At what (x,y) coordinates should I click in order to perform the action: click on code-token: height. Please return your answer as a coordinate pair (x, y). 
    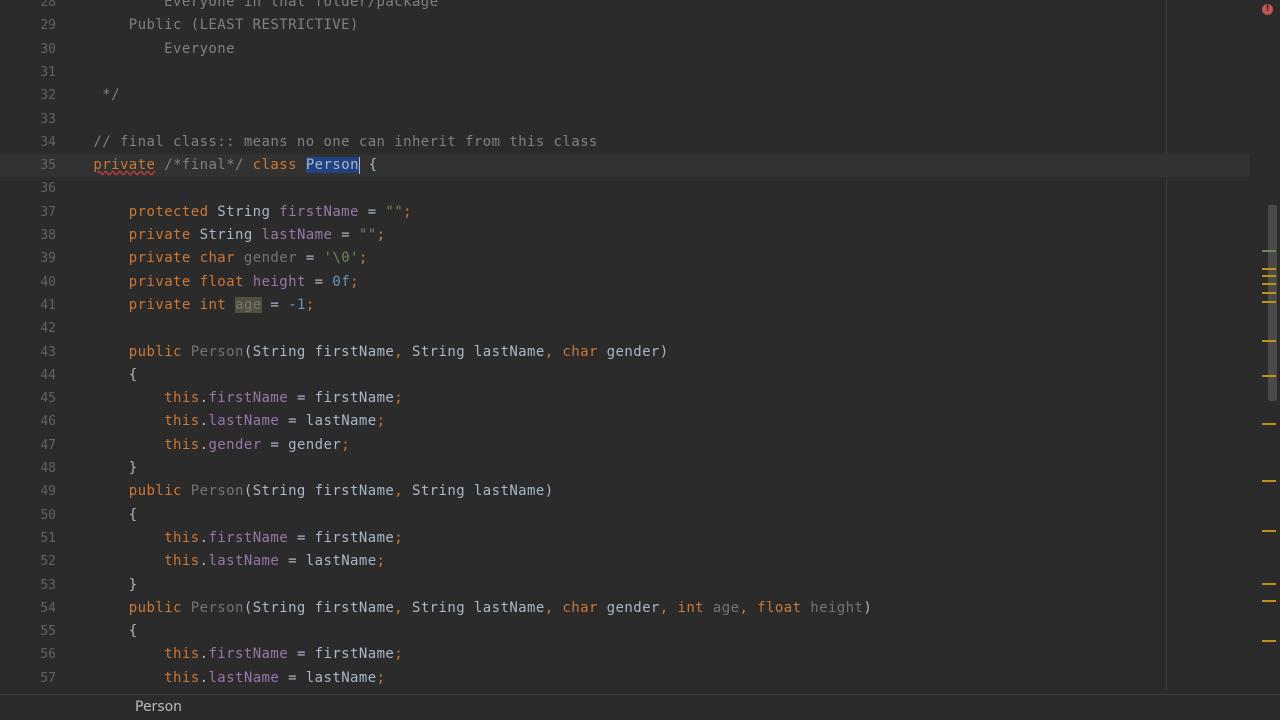
    Looking at the image, I should click on (837, 607).